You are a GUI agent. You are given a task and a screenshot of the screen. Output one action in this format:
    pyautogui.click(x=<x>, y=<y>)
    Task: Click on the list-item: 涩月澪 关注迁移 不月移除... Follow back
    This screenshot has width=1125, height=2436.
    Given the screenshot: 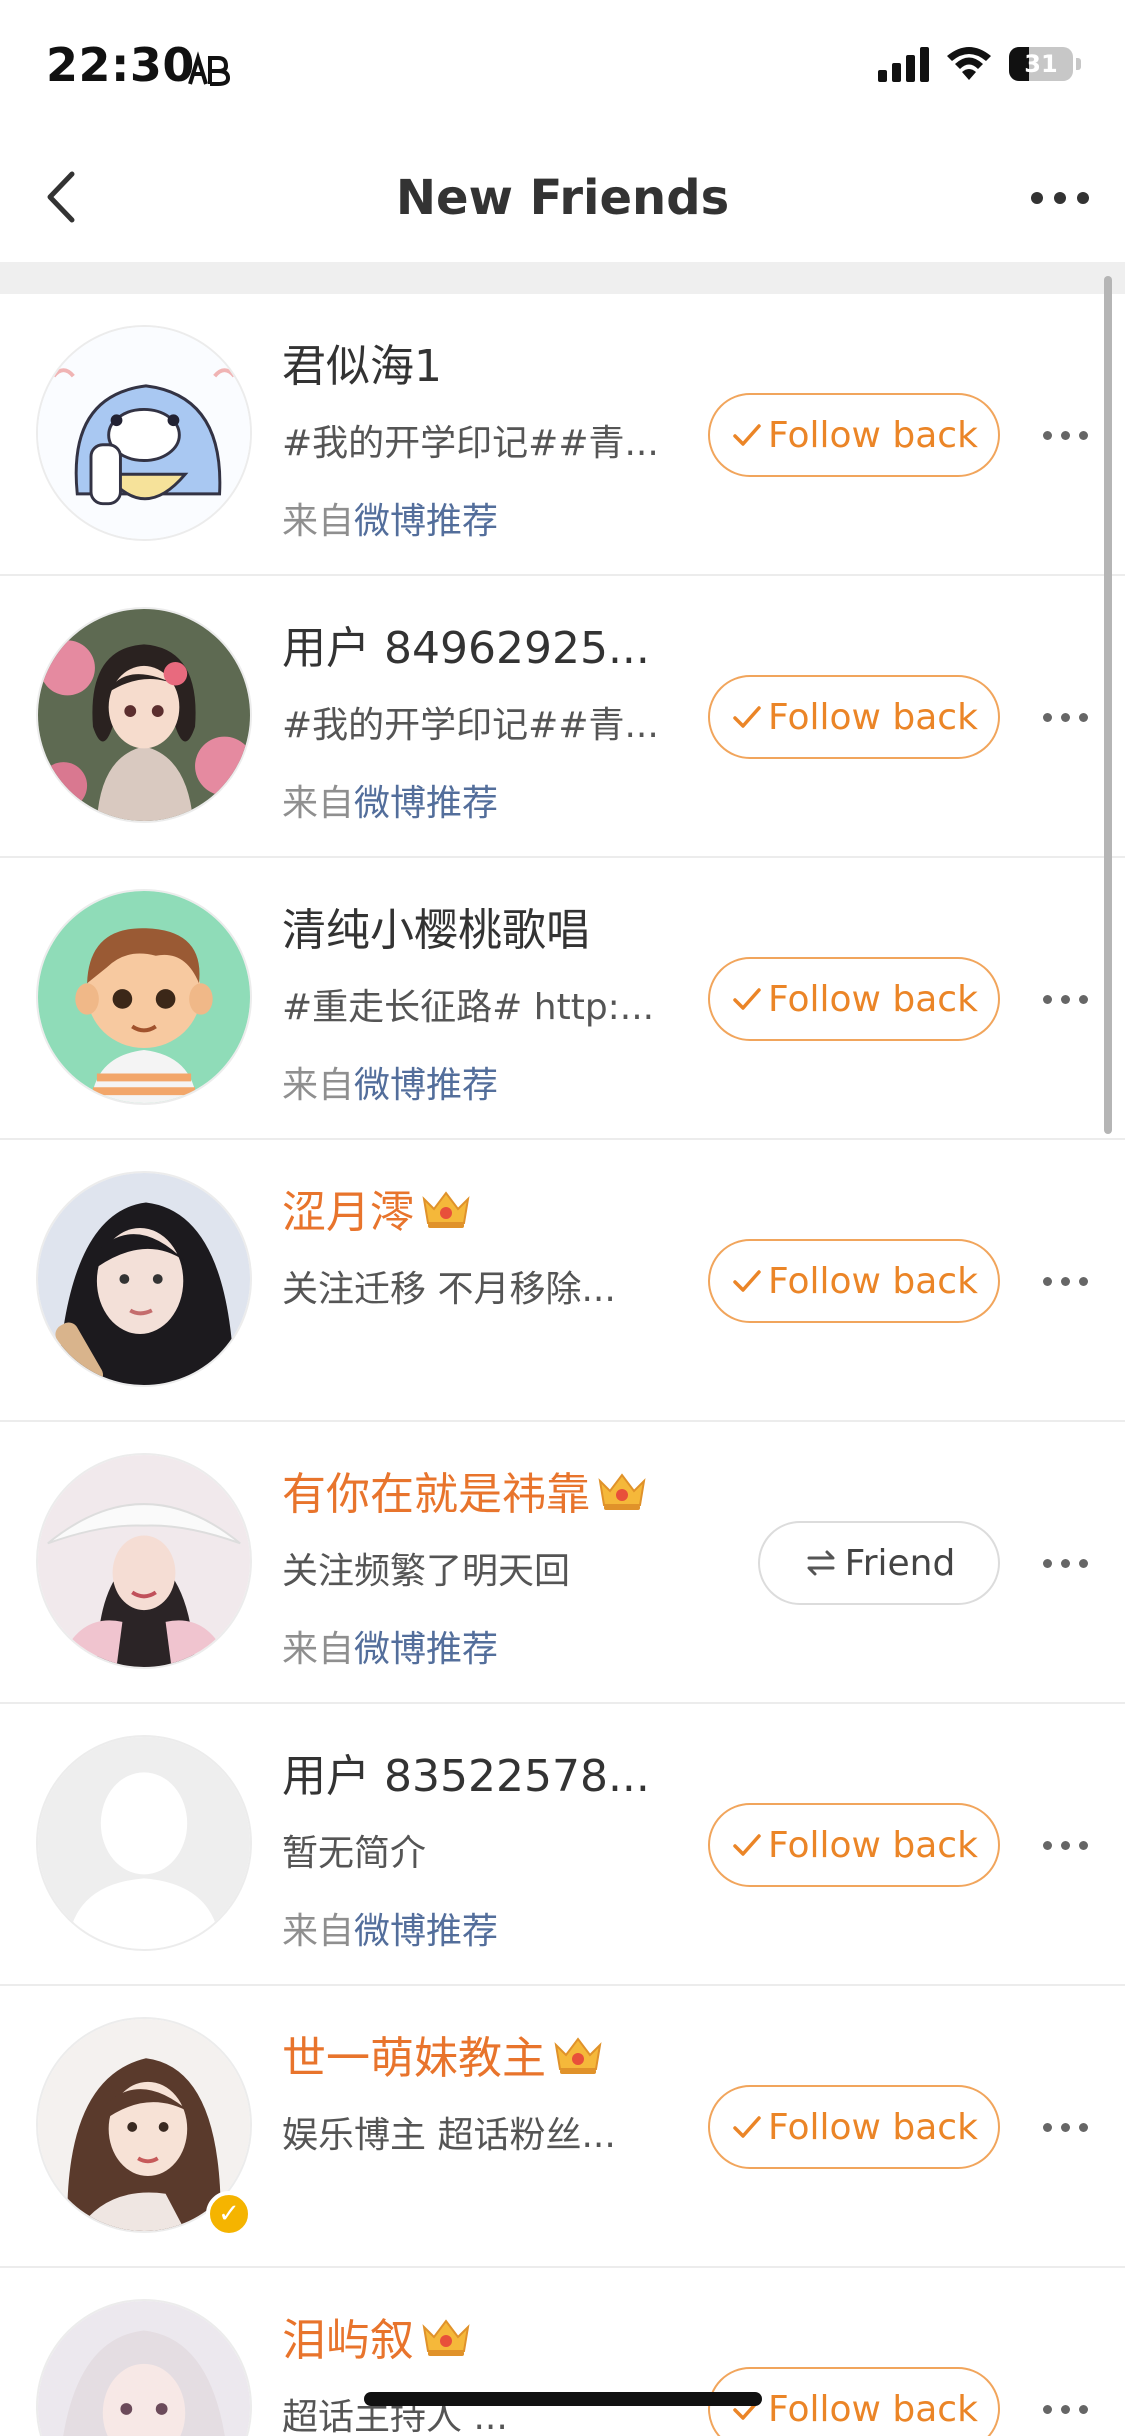 What is the action you would take?
    pyautogui.click(x=562, y=1281)
    